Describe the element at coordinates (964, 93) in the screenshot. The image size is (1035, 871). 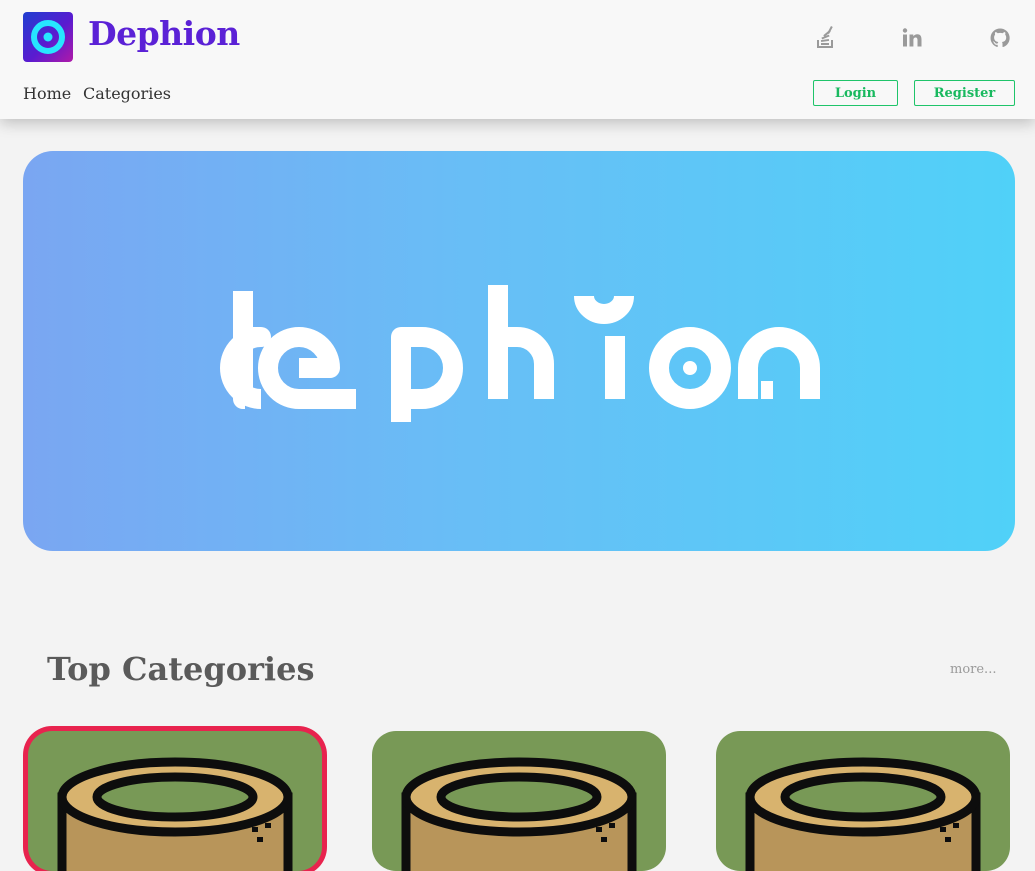
I see `register-button: Register` at that location.